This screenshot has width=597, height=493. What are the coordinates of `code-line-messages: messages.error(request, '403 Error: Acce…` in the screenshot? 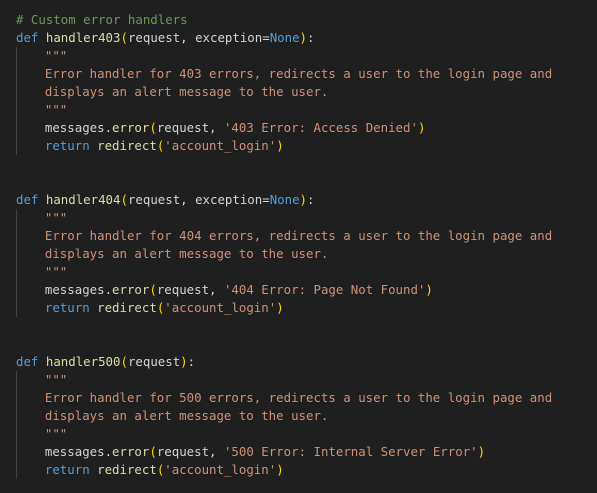 It's located at (306, 128).